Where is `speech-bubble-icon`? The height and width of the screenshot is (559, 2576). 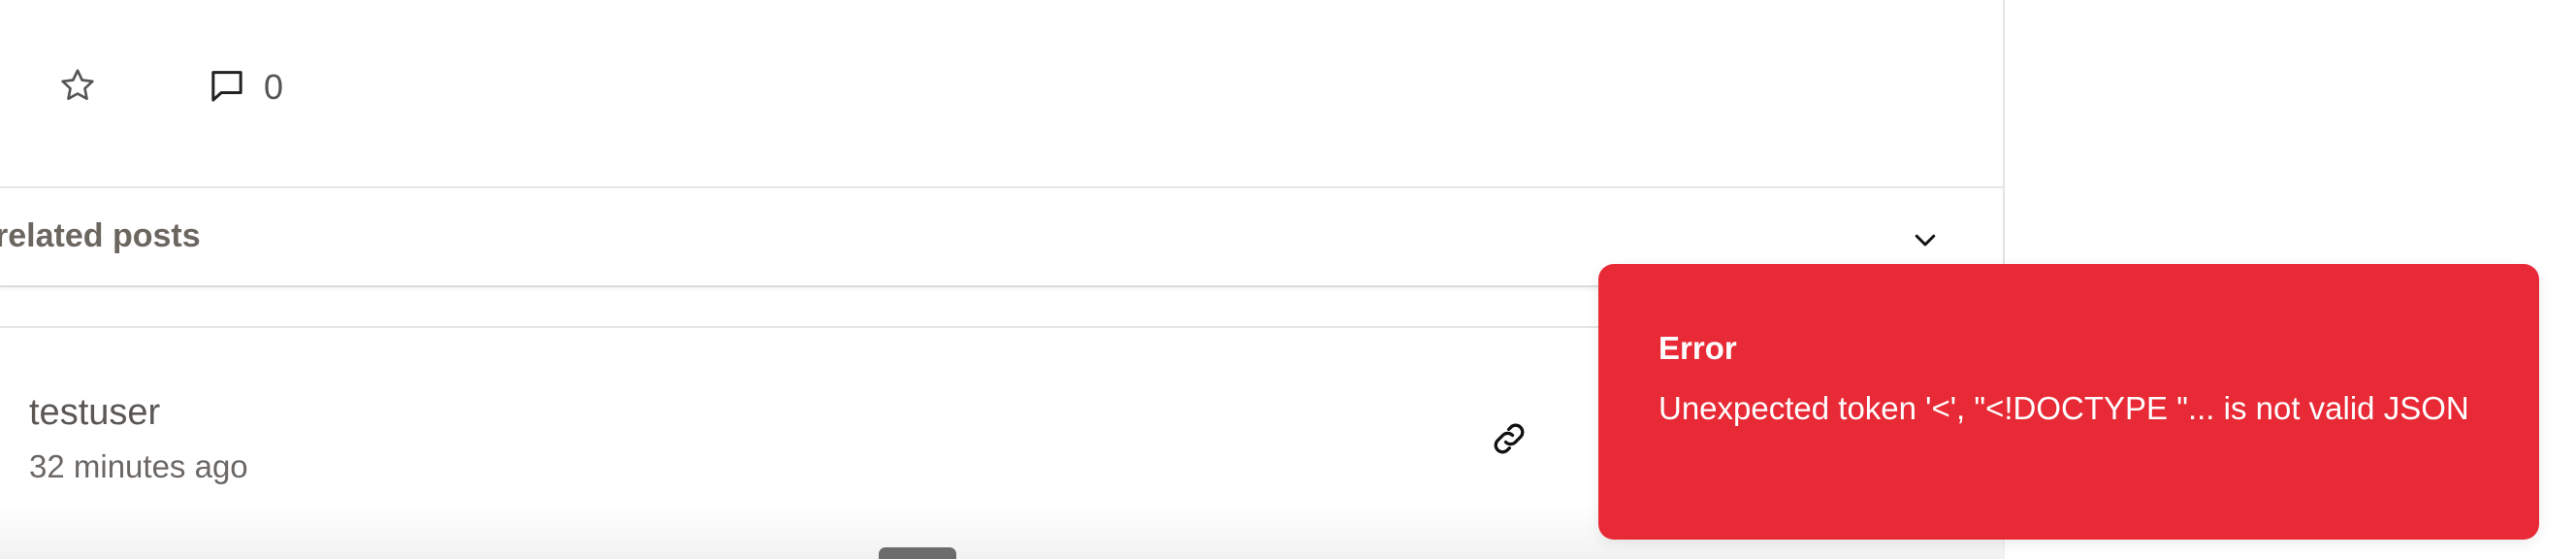 speech-bubble-icon is located at coordinates (227, 88).